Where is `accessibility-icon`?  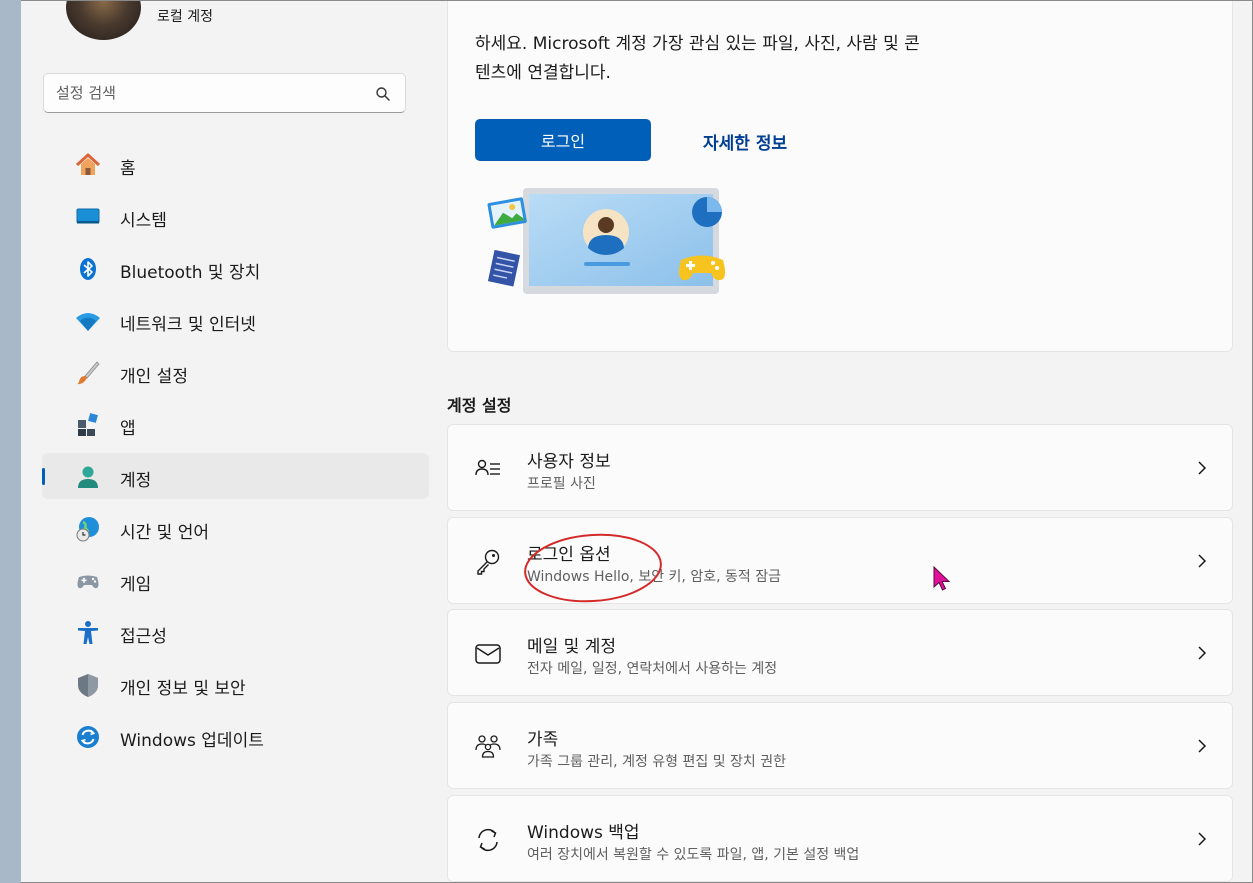
accessibility-icon is located at coordinates (88, 632).